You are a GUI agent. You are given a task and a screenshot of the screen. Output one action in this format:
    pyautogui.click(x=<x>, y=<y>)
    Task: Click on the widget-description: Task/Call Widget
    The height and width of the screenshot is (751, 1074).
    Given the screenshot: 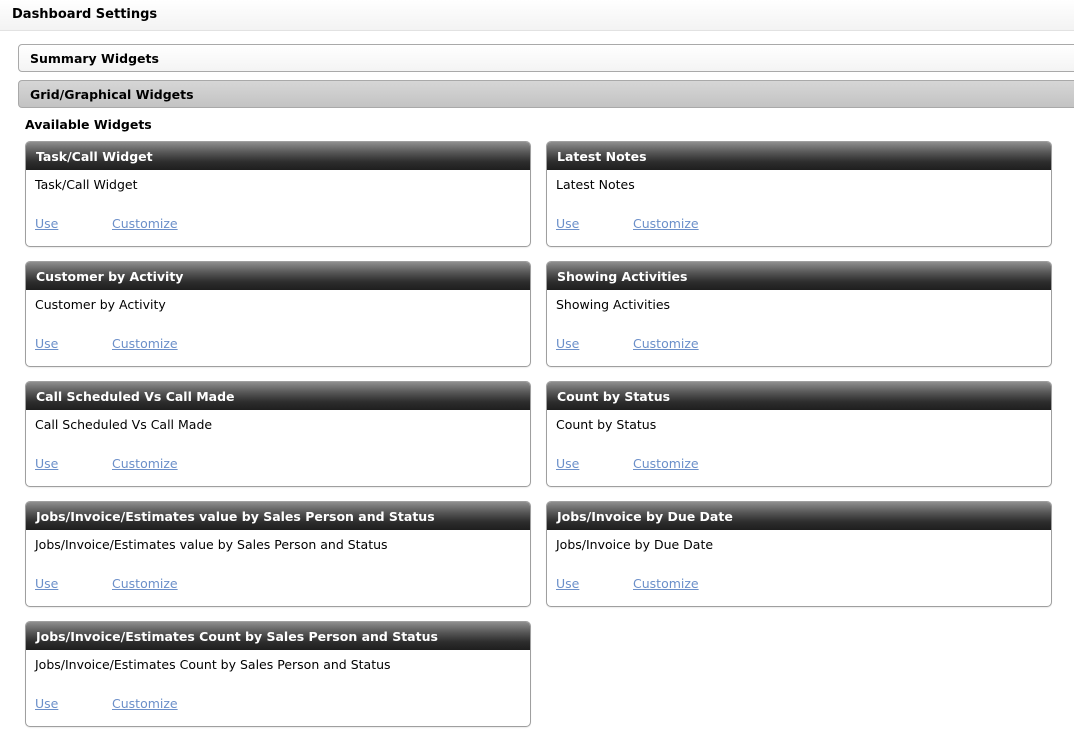 What is the action you would take?
    pyautogui.click(x=86, y=184)
    